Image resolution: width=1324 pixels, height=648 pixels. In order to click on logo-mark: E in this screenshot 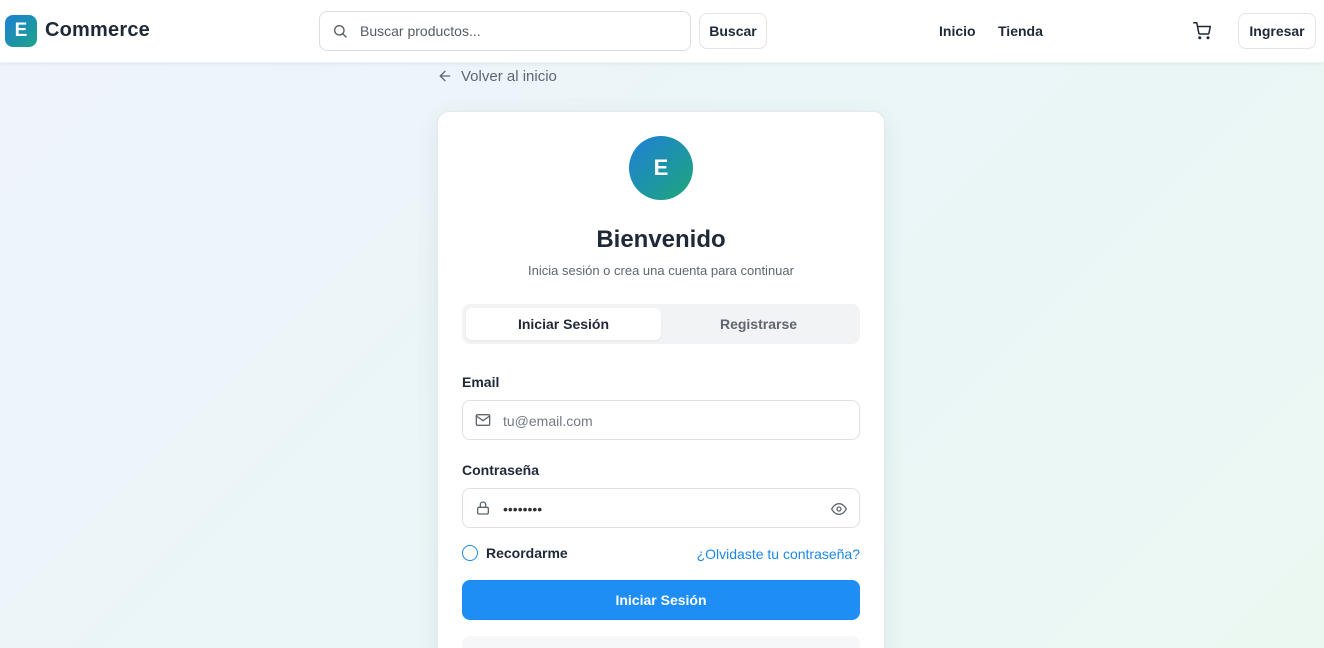, I will do `click(21, 31)`.